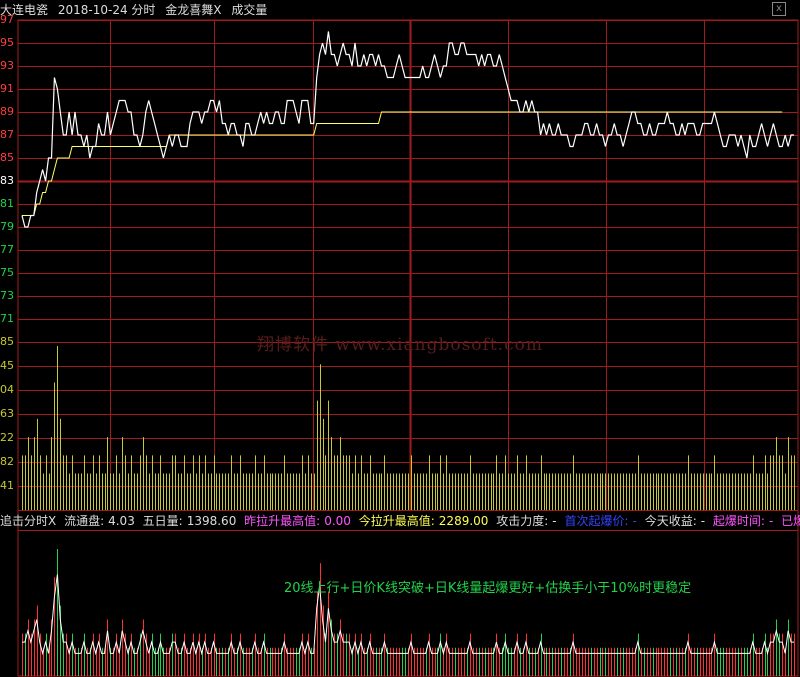 This screenshot has height=677, width=800. What do you see at coordinates (779, 9) in the screenshot?
I see `close-icon: x` at bounding box center [779, 9].